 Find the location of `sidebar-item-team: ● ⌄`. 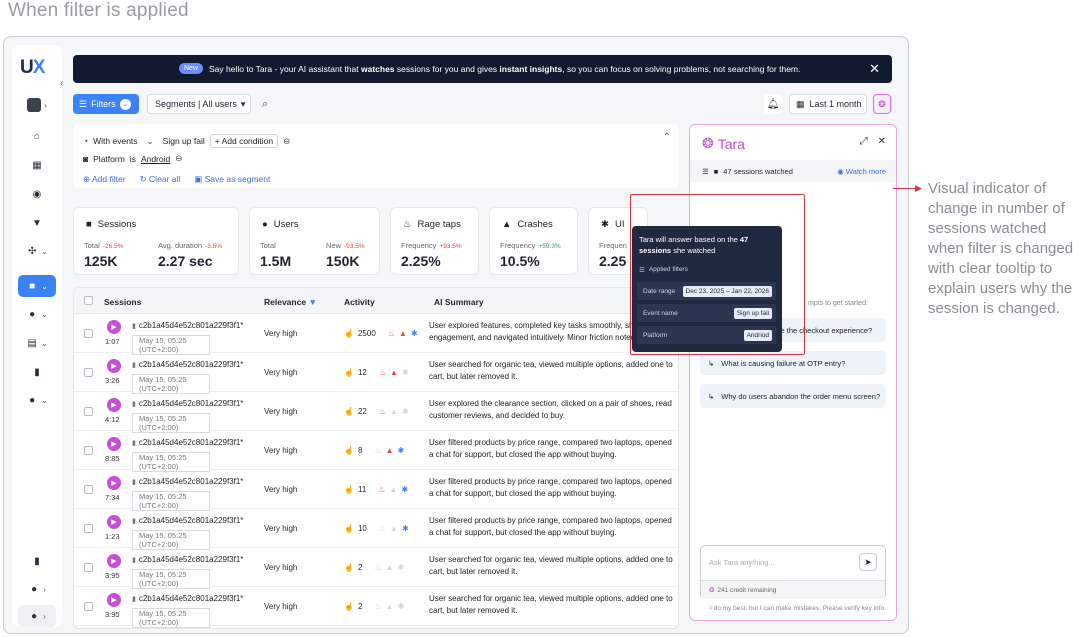

sidebar-item-team: ● ⌄ is located at coordinates (37, 314).